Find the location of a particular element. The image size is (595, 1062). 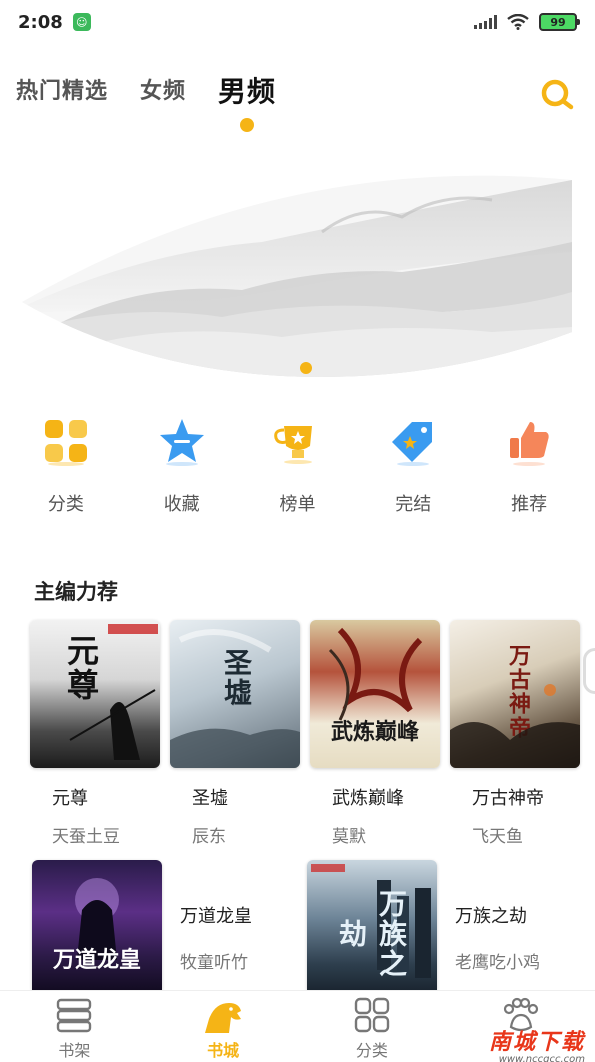

app-notification-icon: ☺ is located at coordinates (81, 22).